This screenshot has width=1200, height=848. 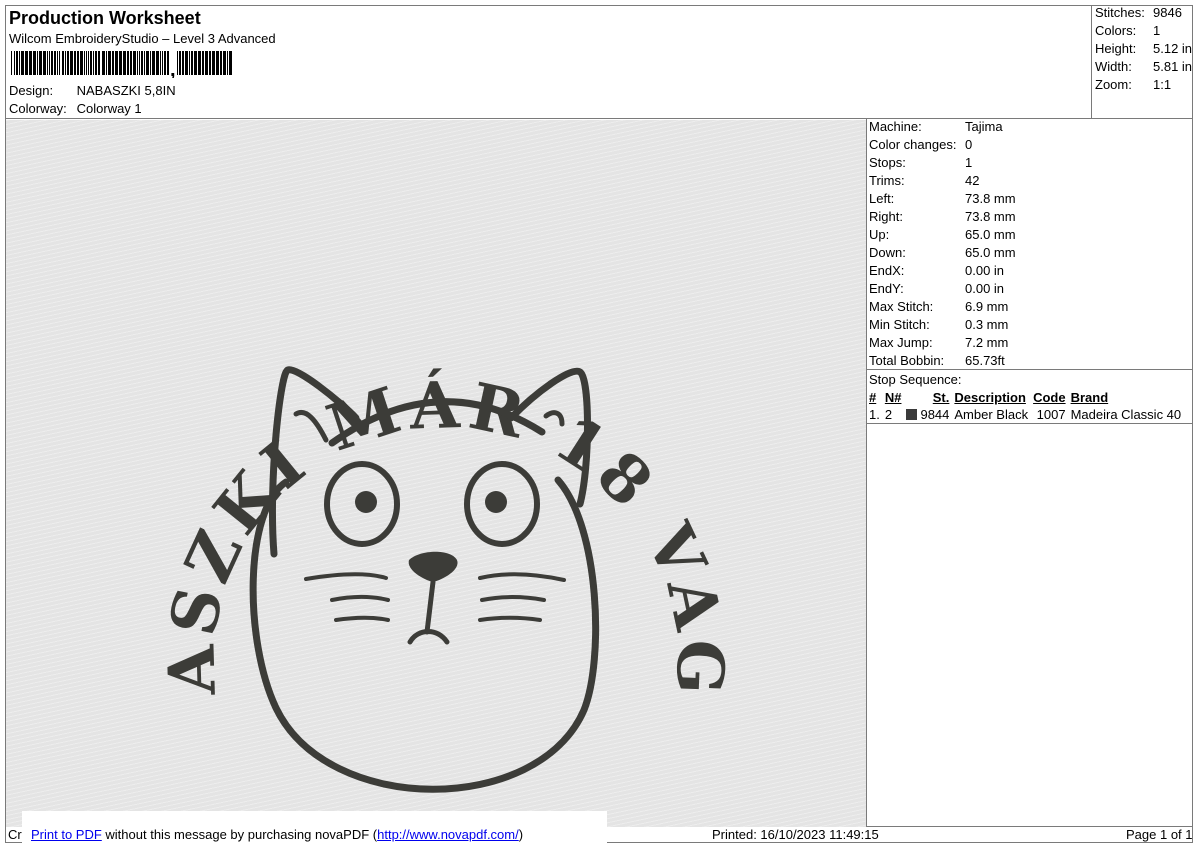 What do you see at coordinates (1029, 235) in the screenshot?
I see `machine-info-item: Up: 65.0 mm` at bounding box center [1029, 235].